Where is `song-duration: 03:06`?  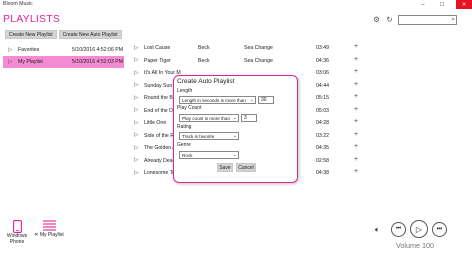
song-duration: 03:06 is located at coordinates (322, 73).